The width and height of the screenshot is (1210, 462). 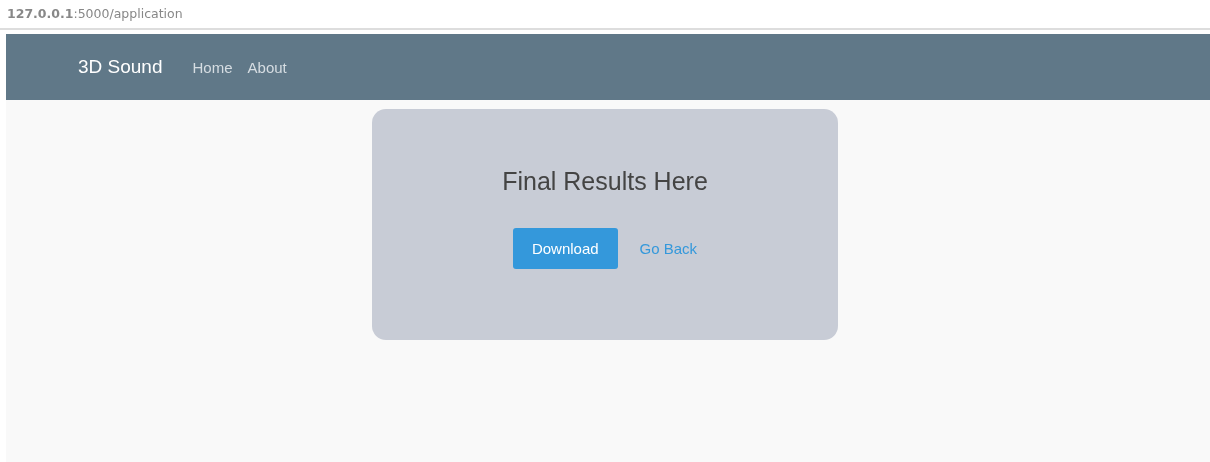 I want to click on address-url: 127.0.0.1:5000/application, so click(x=95, y=13).